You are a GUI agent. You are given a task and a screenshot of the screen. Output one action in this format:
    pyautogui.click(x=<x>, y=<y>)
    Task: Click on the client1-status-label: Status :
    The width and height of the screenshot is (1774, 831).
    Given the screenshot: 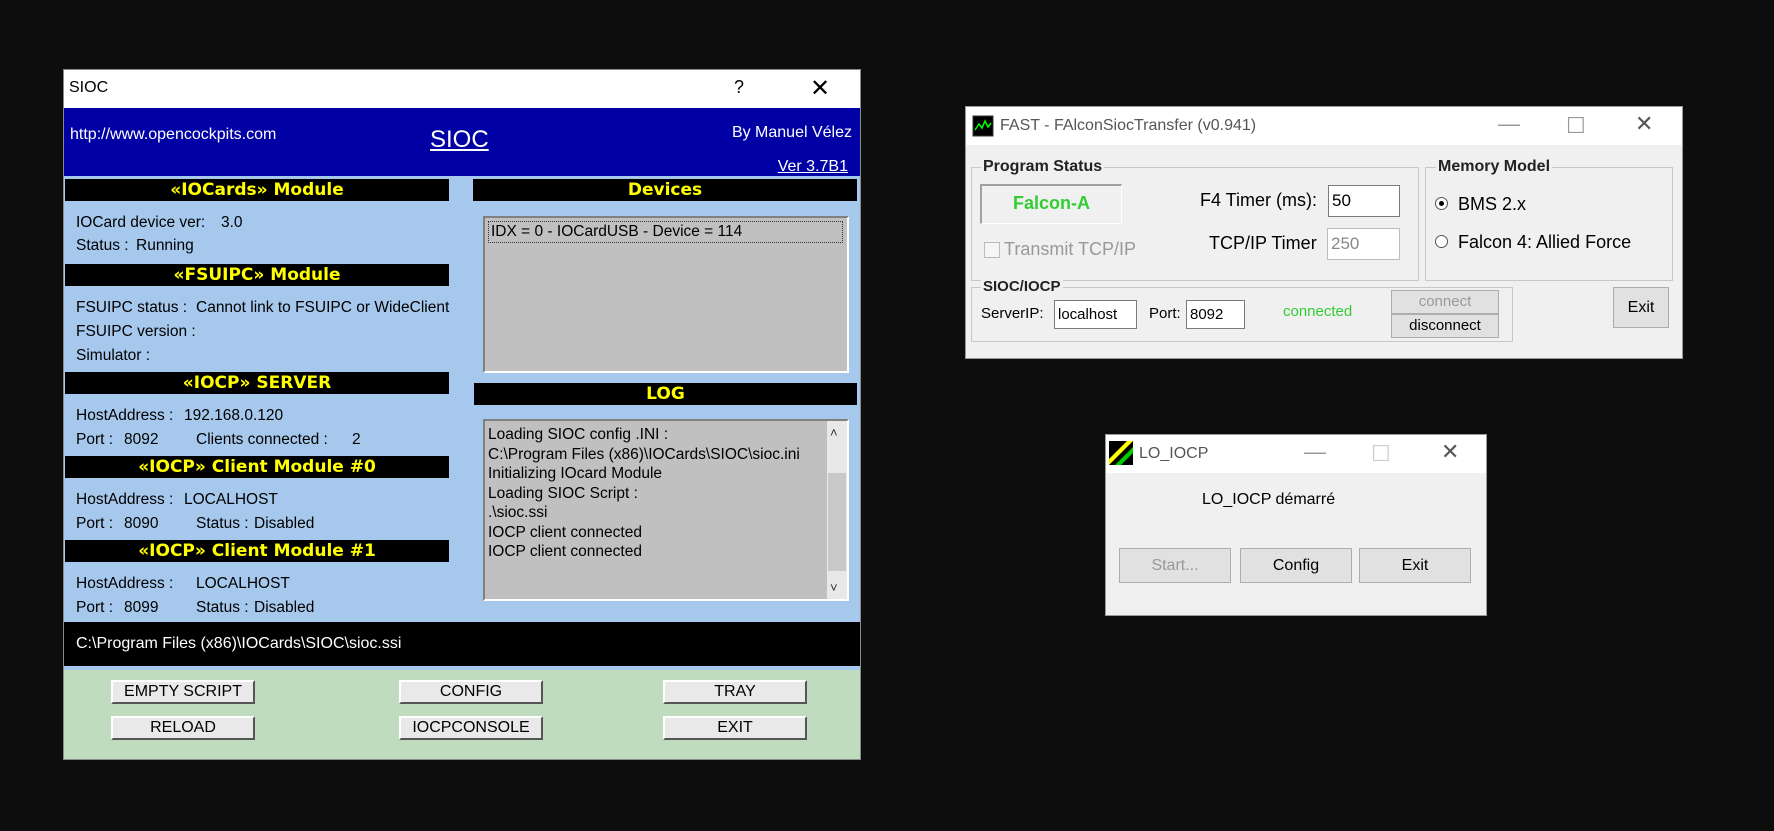 What is the action you would take?
    pyautogui.click(x=222, y=607)
    